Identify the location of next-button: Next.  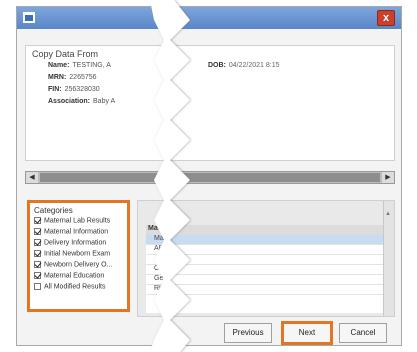
(307, 333).